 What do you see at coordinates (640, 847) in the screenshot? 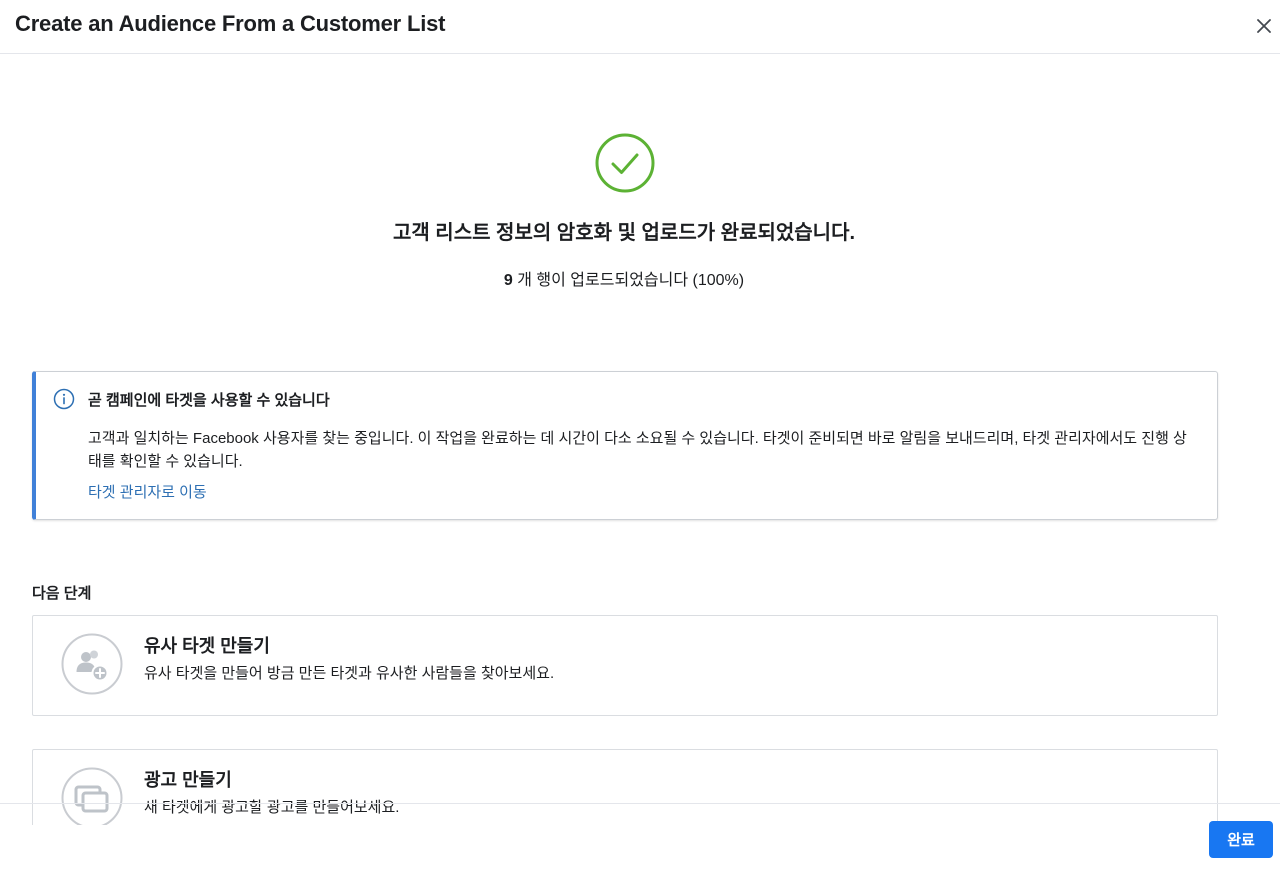
I see `footer-background` at bounding box center [640, 847].